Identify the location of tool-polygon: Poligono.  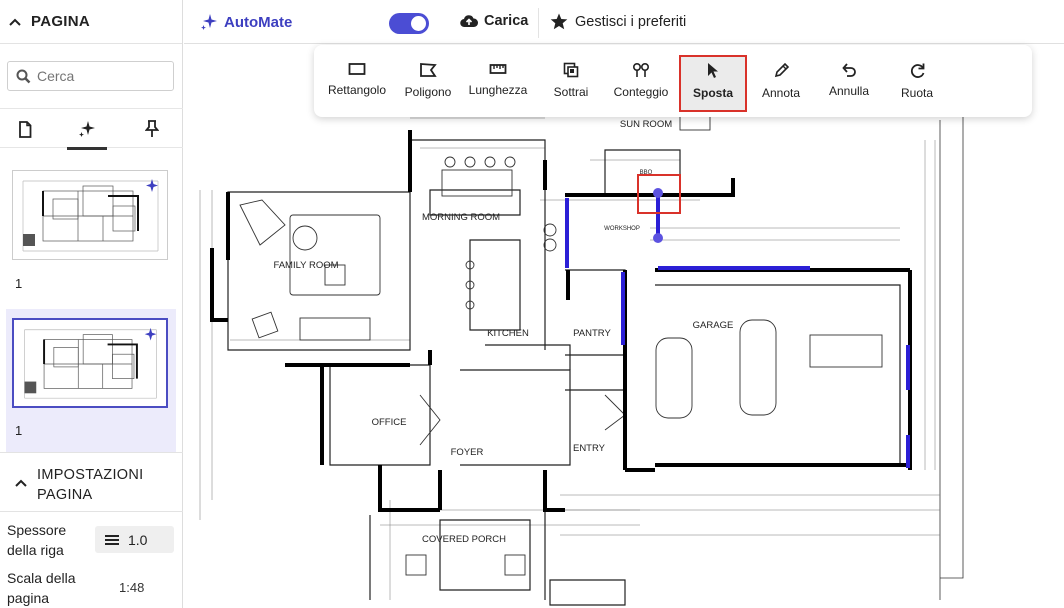
(428, 81).